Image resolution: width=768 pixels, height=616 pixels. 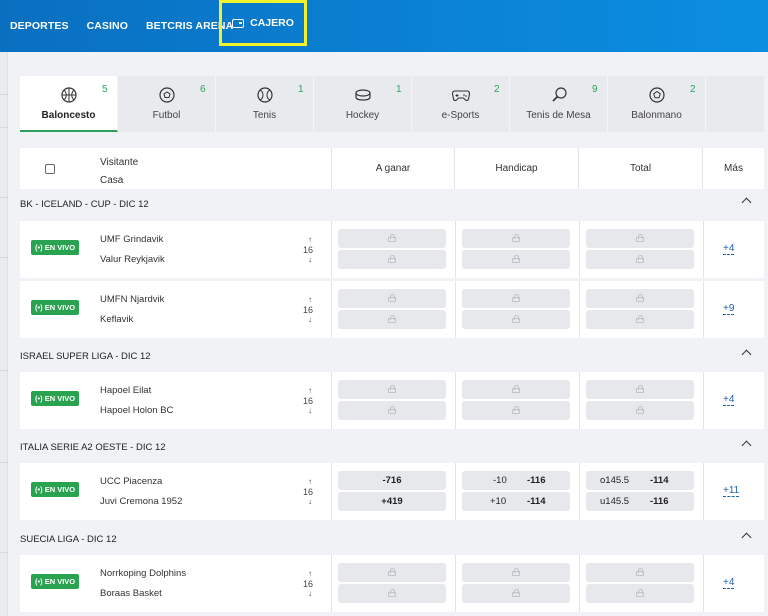 I want to click on col-total: Total, so click(x=641, y=168).